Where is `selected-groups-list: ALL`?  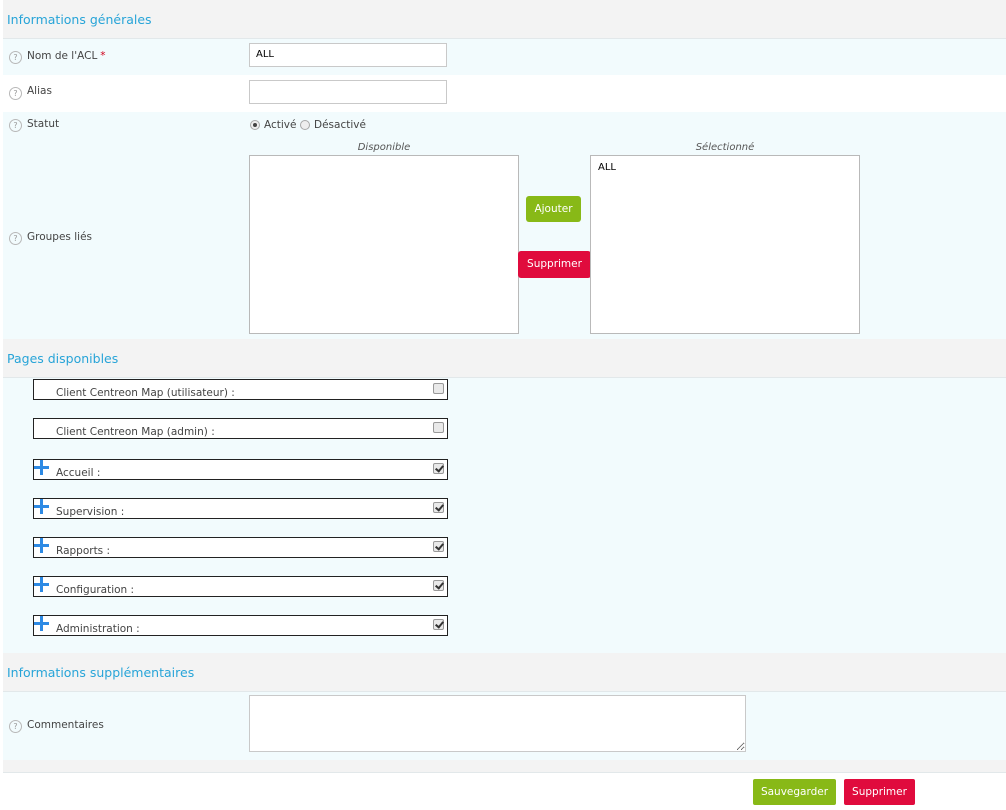
selected-groups-list: ALL is located at coordinates (725, 244).